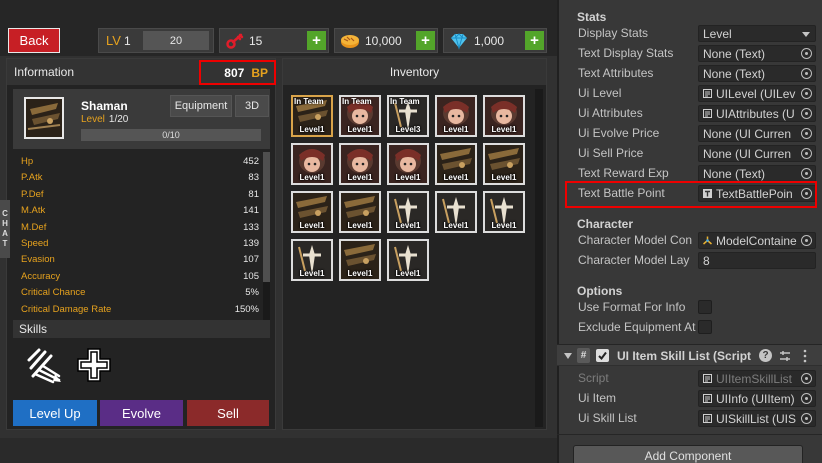 This screenshot has width=822, height=463. Describe the element at coordinates (55, 413) in the screenshot. I see `level-up-button: Level Up` at that location.